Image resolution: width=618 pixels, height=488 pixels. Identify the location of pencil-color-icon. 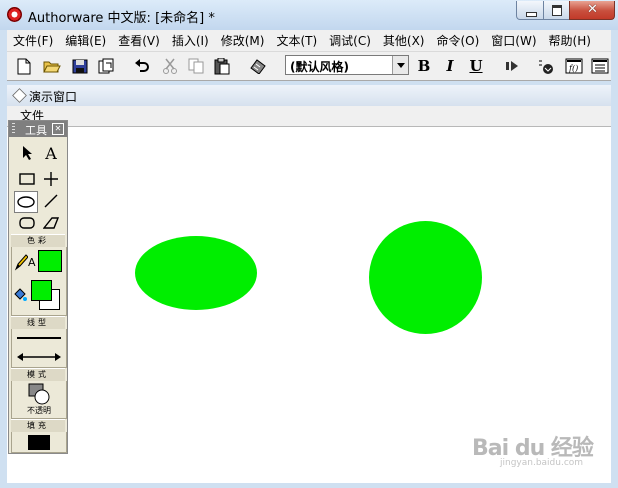
(21, 262).